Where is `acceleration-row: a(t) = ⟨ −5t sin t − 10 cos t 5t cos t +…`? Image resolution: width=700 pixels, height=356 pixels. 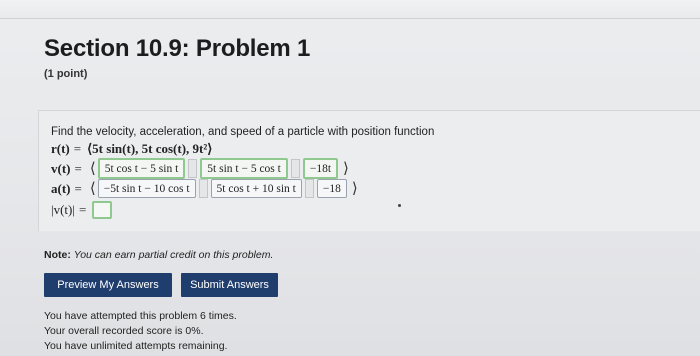 acceleration-row: a(t) = ⟨ −5t sin t − 10 cos t 5t cos t +… is located at coordinates (205, 188).